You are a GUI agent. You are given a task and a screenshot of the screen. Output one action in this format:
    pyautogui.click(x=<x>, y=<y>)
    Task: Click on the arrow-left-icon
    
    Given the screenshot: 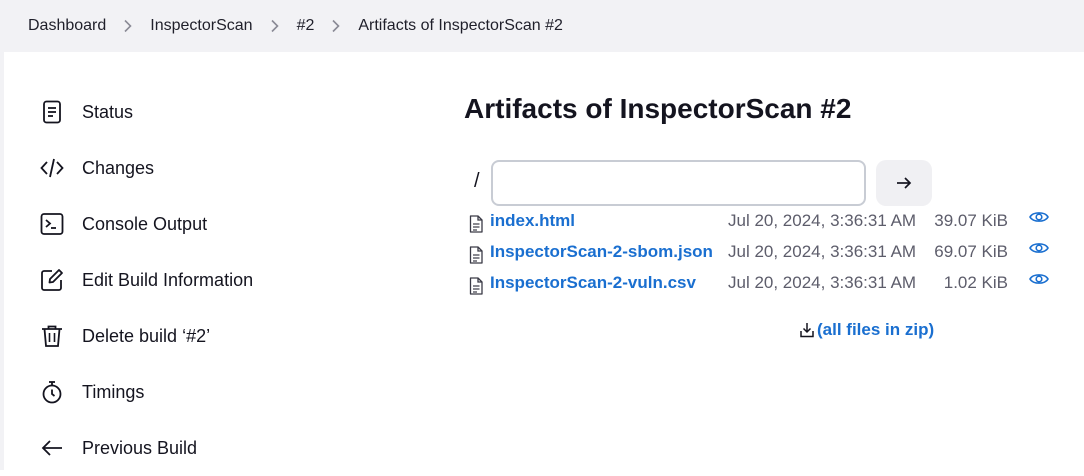 What is the action you would take?
    pyautogui.click(x=52, y=448)
    